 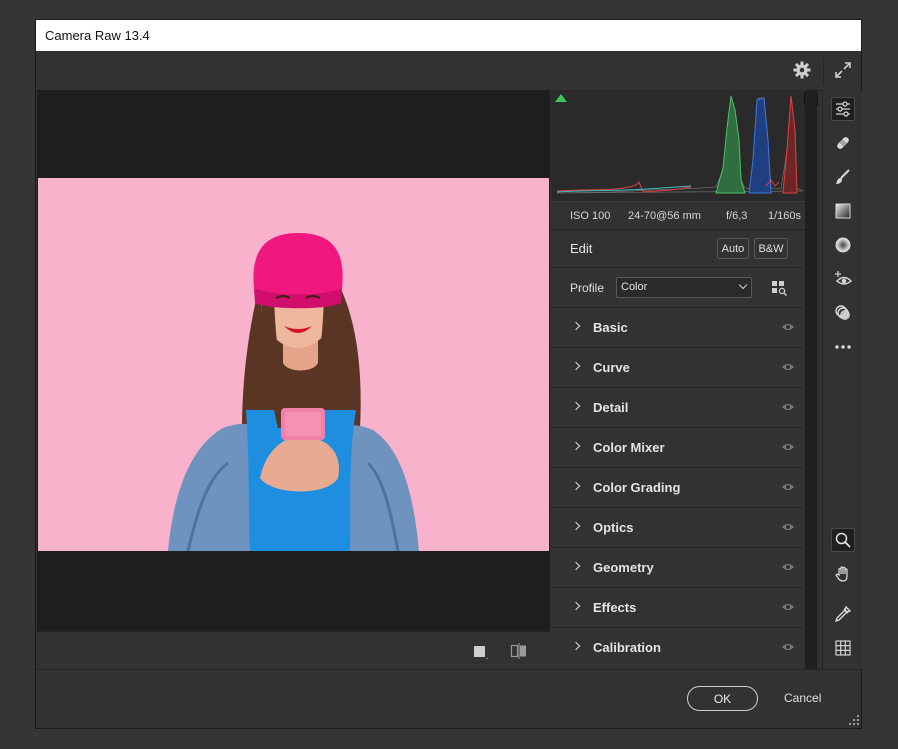 I want to click on radial-filter-tool, so click(x=843, y=245).